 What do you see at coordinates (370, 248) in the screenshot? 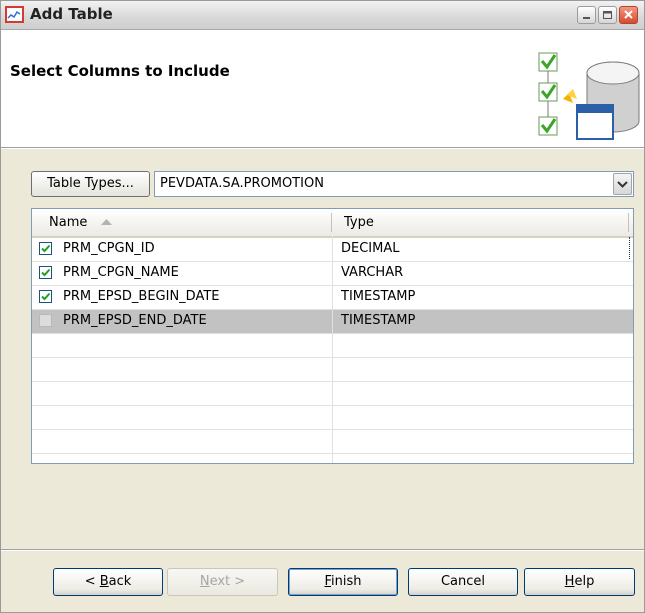
I see `column-type: DECIMAL` at bounding box center [370, 248].